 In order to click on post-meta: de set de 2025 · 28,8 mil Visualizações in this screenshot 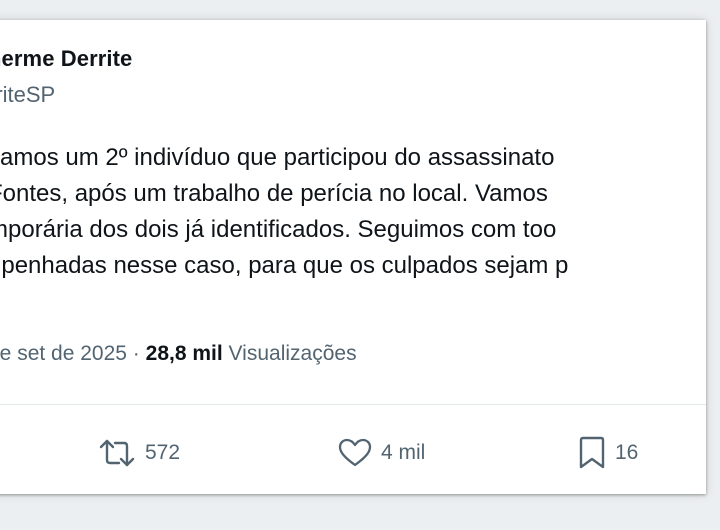, I will do `click(178, 354)`.